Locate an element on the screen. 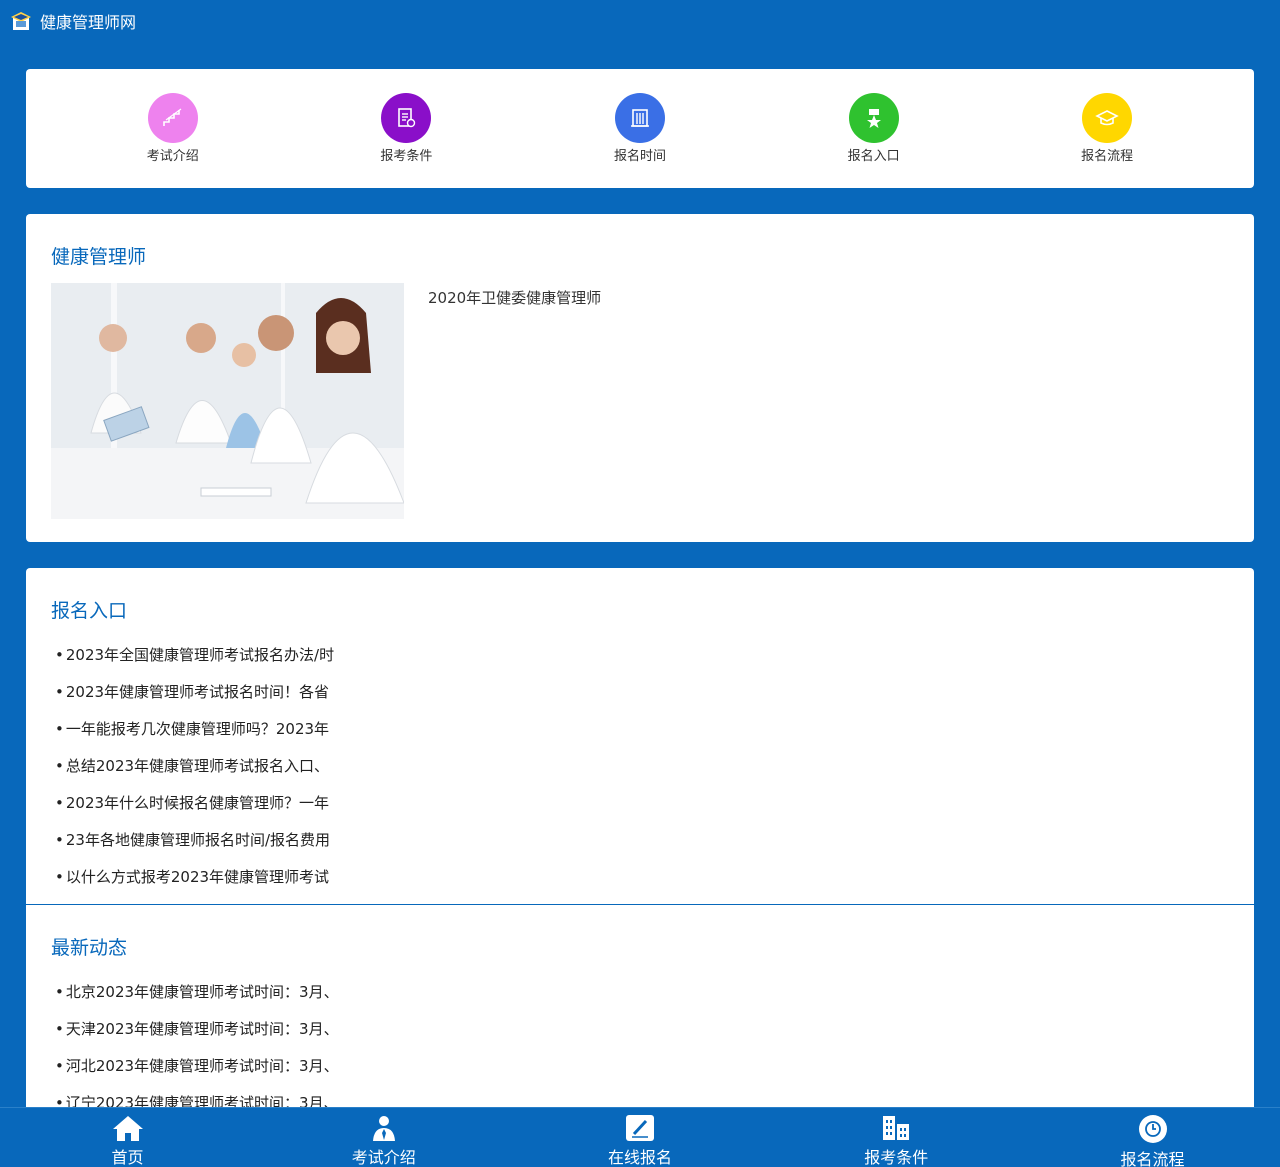  quick-nav-label: 报考条件 is located at coordinates (406, 156).